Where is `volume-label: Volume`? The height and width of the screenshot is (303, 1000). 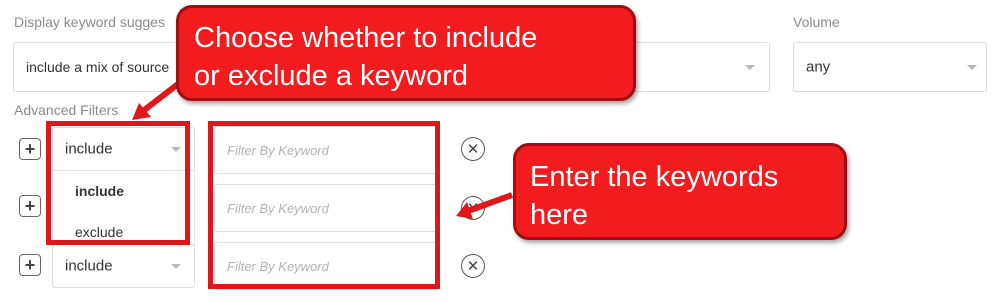
volume-label: Volume is located at coordinates (816, 22).